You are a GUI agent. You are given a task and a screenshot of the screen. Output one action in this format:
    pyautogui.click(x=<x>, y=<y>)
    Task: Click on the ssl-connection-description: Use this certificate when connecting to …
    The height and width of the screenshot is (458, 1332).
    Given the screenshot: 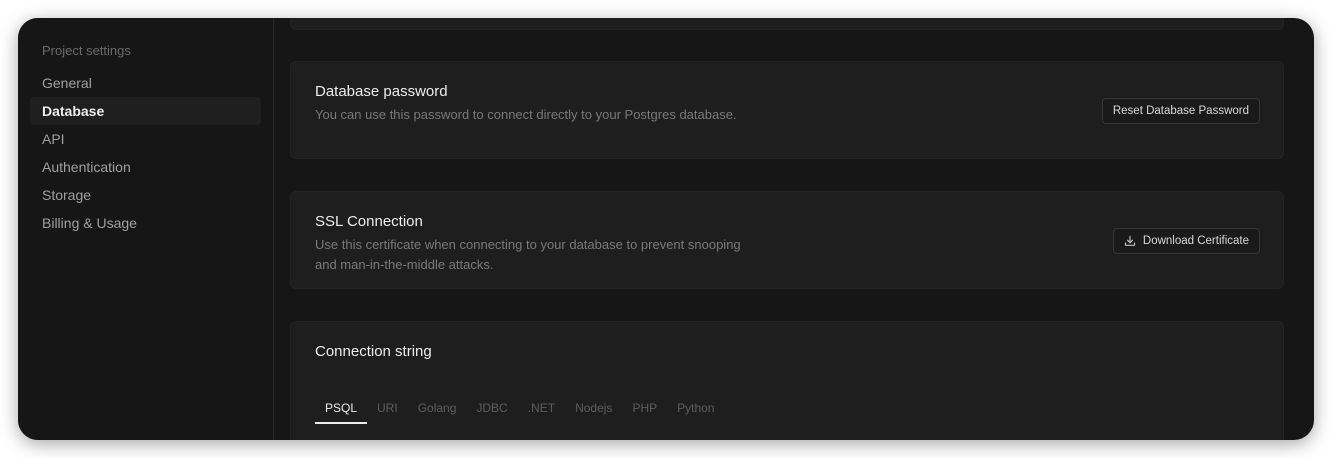 What is the action you would take?
    pyautogui.click(x=528, y=254)
    